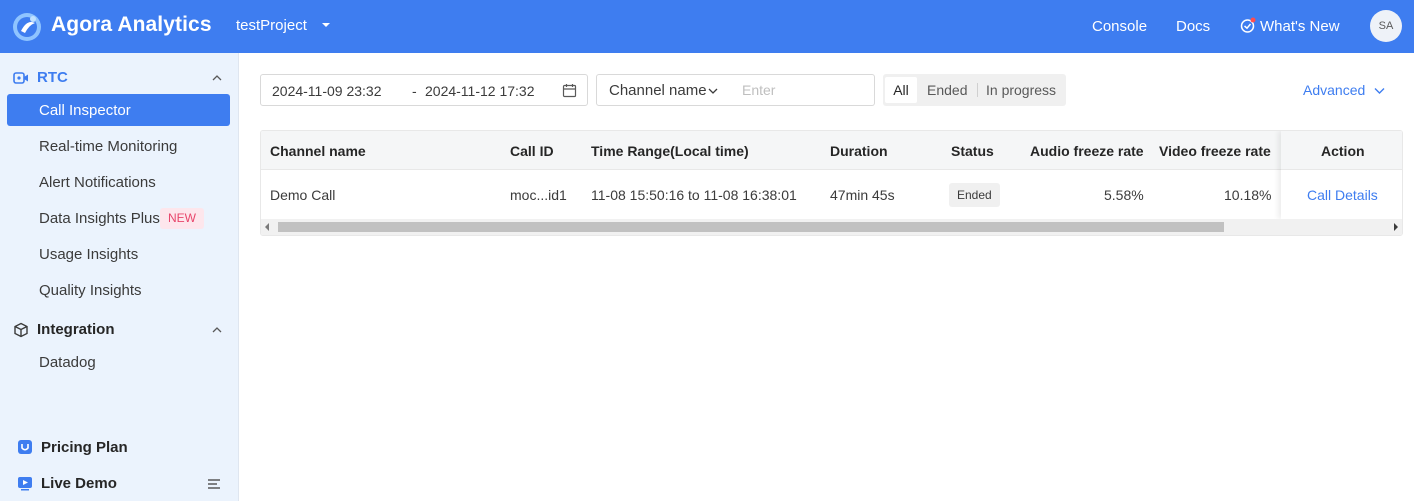 Image resolution: width=1414 pixels, height=501 pixels. I want to click on horizontal-scrollbar, so click(831, 227).